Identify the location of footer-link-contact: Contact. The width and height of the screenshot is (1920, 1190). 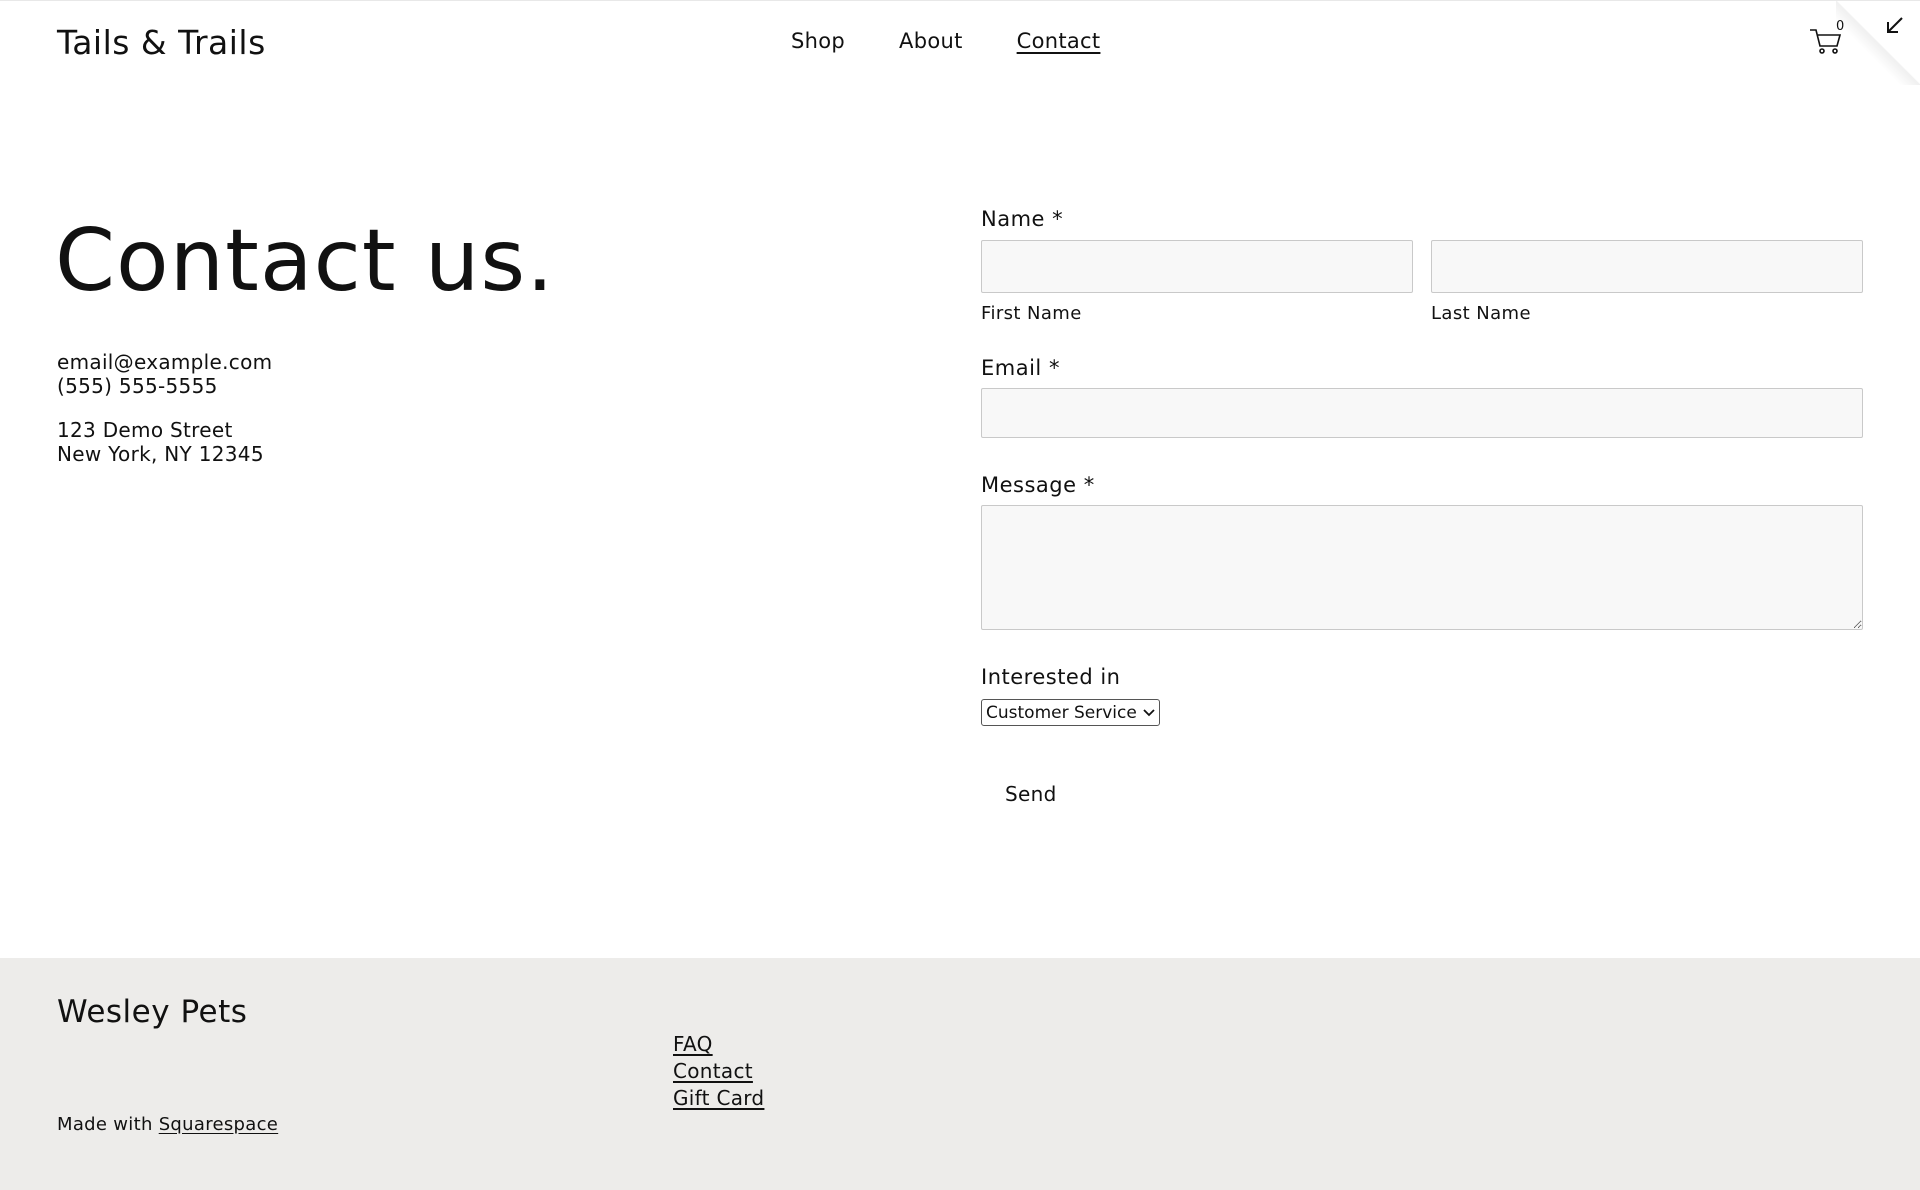
(718, 1071).